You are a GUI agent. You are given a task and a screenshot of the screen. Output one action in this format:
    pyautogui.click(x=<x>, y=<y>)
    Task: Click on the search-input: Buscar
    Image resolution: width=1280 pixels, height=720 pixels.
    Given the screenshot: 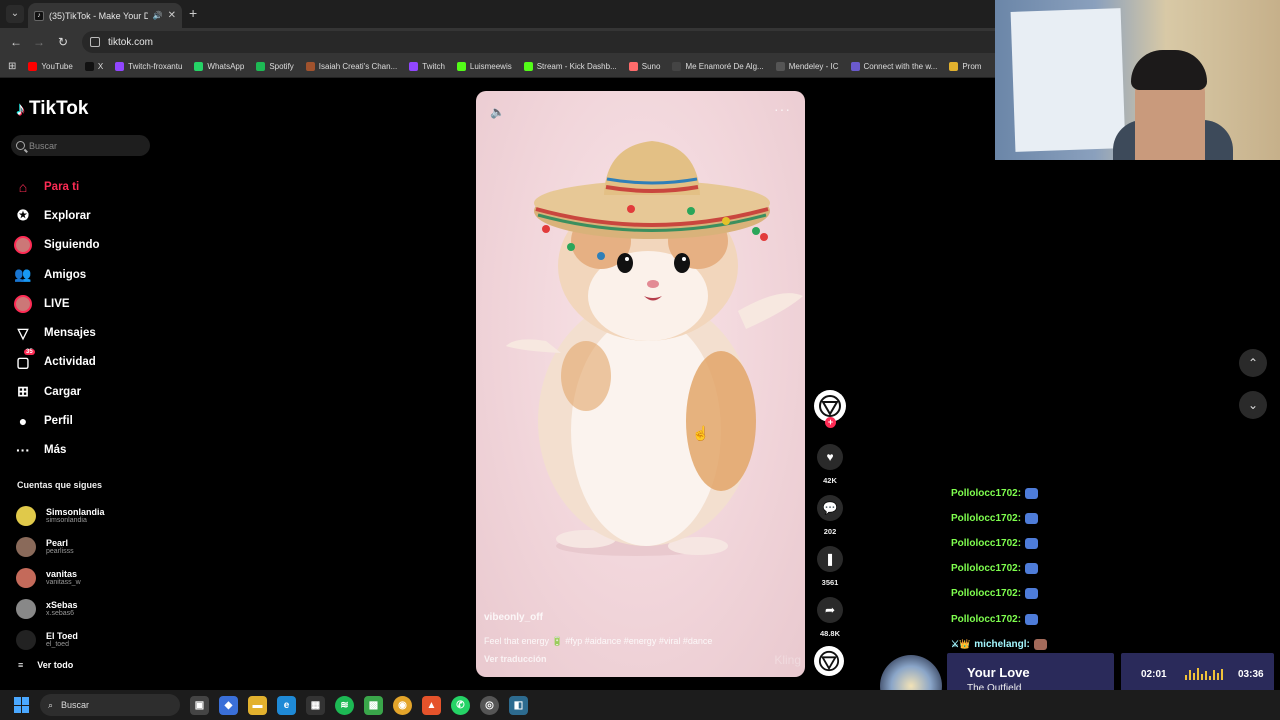 What is the action you would take?
    pyautogui.click(x=80, y=145)
    